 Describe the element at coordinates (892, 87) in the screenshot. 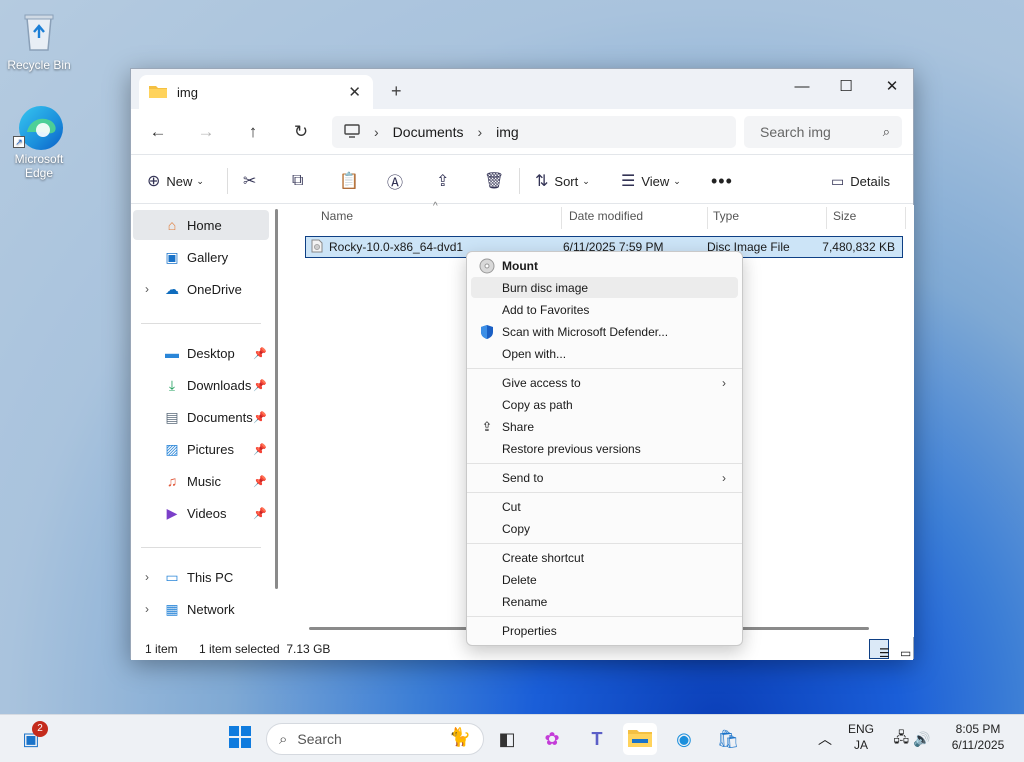

I see `close-window-button: ✕` at that location.